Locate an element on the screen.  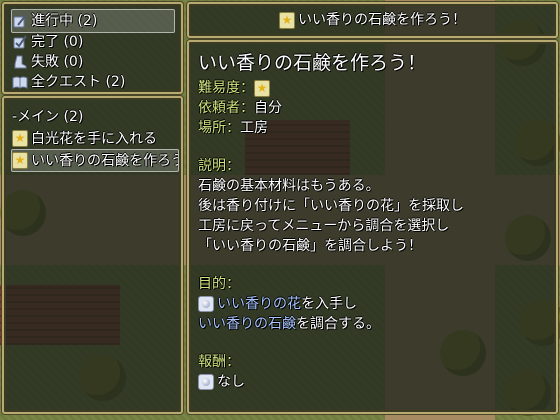
objective-item-text: を調合する。 is located at coordinates (338, 324).